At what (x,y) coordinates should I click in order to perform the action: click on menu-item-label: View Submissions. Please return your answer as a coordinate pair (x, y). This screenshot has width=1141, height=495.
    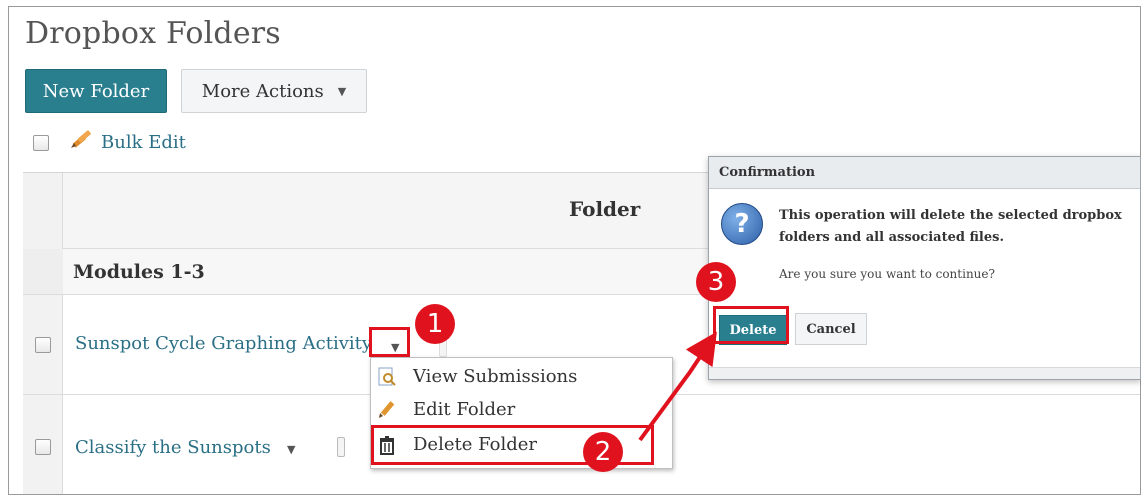
    Looking at the image, I should click on (495, 376).